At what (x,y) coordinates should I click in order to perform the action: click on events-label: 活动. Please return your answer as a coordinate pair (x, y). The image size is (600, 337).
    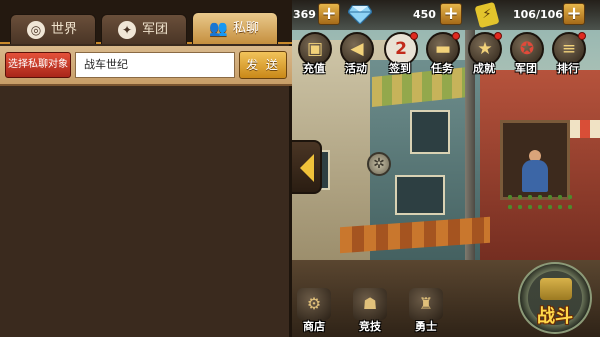
    Looking at the image, I should click on (356, 68).